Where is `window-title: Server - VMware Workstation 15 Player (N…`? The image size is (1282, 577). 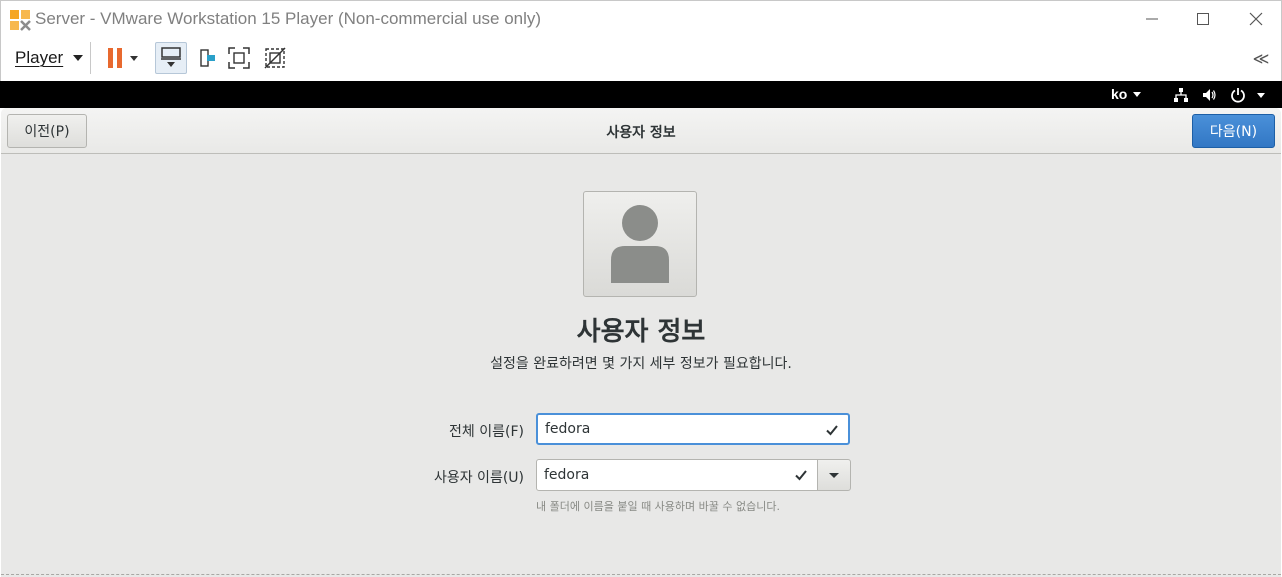
window-title: Server - VMware Workstation 15 Player (N… is located at coordinates (288, 18).